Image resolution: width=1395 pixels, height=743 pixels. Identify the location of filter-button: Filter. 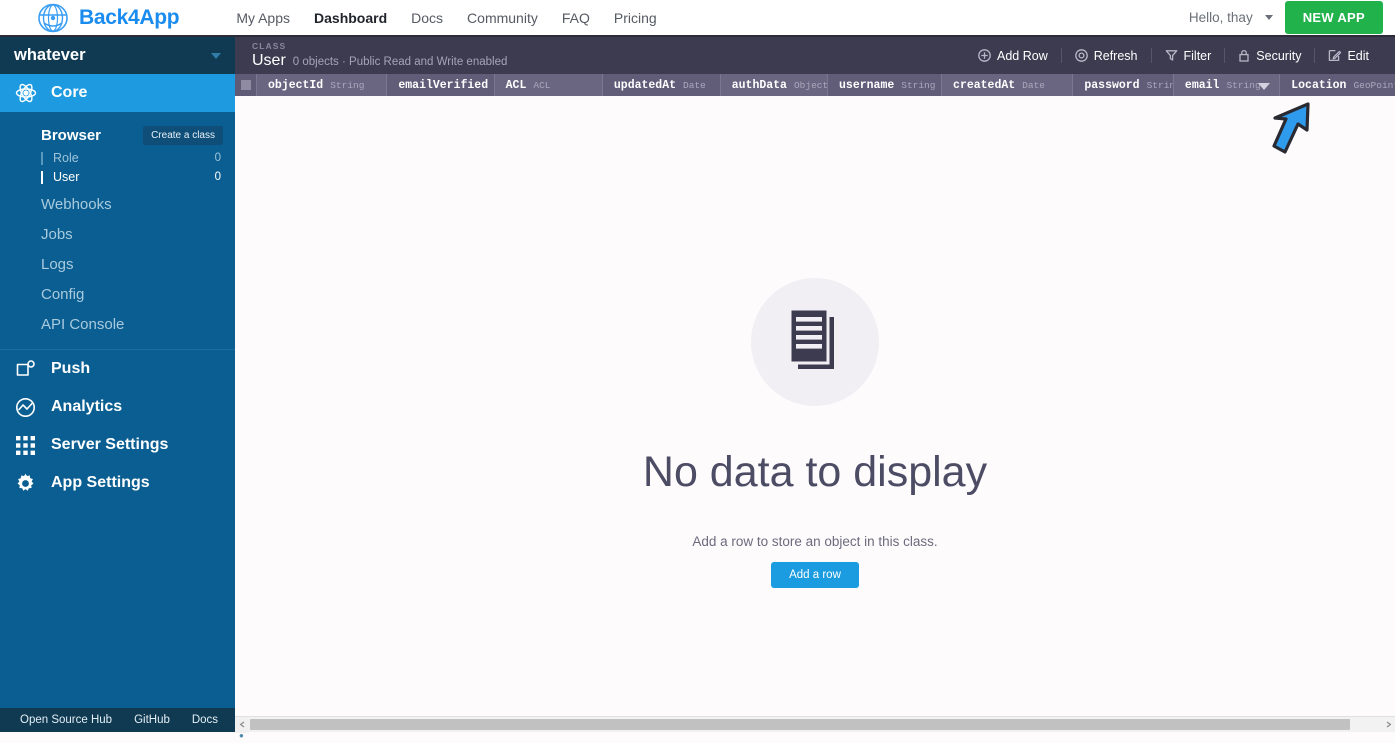
(1188, 56).